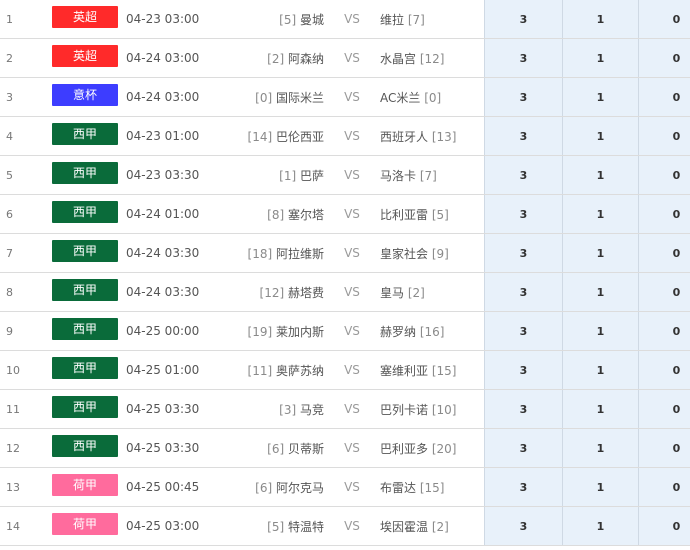 The height and width of the screenshot is (550, 690). What do you see at coordinates (312, 20) in the screenshot?
I see `home-team: 曼城` at bounding box center [312, 20].